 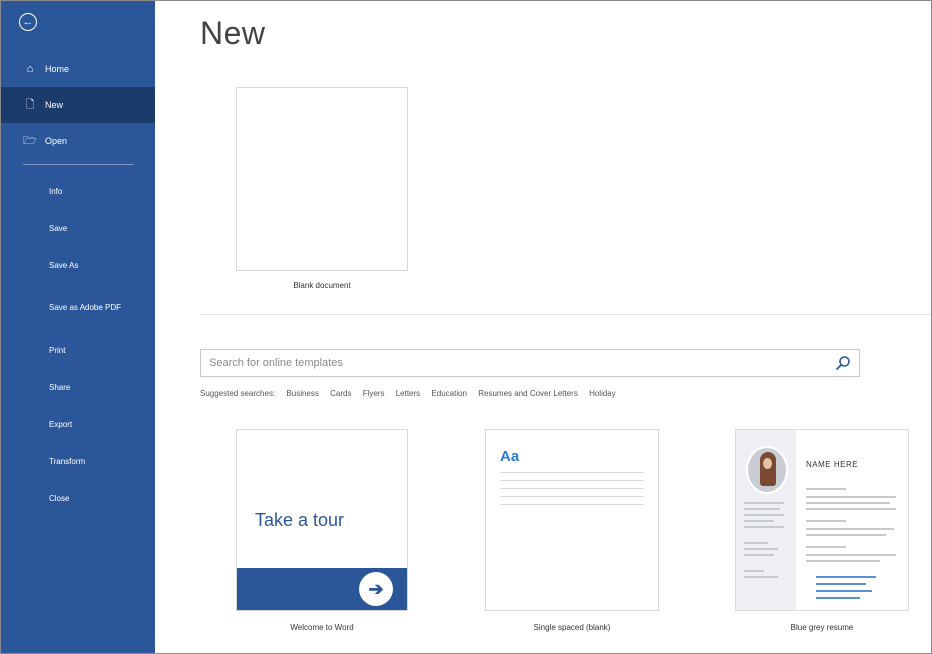 I want to click on arrow-right-icon: ➔, so click(x=376, y=589).